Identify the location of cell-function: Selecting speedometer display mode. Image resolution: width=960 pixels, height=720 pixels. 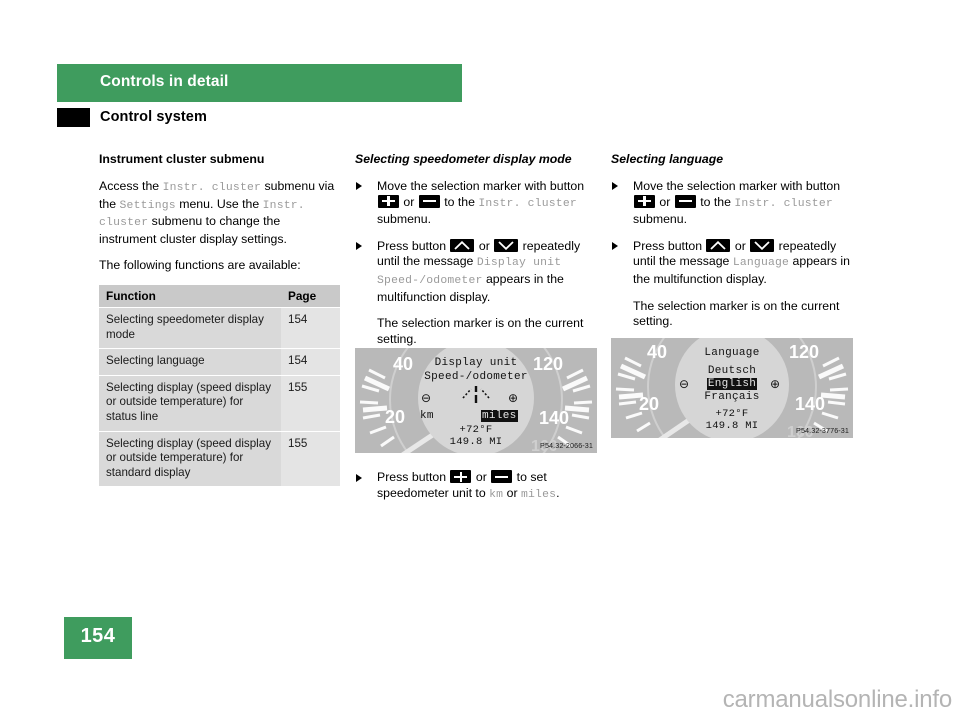
(190, 328).